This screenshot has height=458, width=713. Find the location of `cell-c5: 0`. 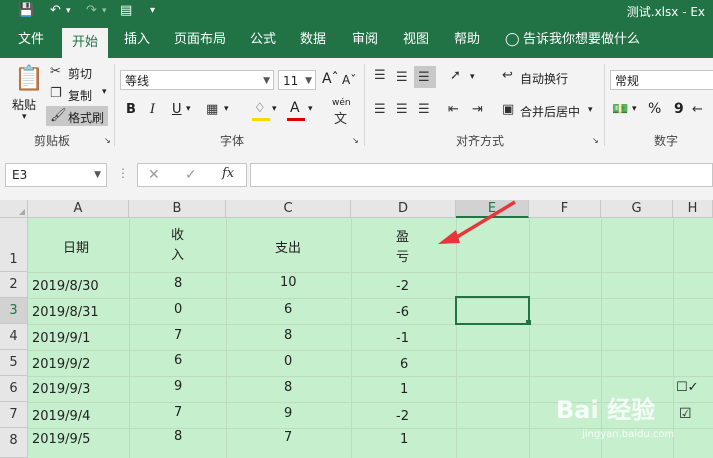

cell-c5: 0 is located at coordinates (288, 361).